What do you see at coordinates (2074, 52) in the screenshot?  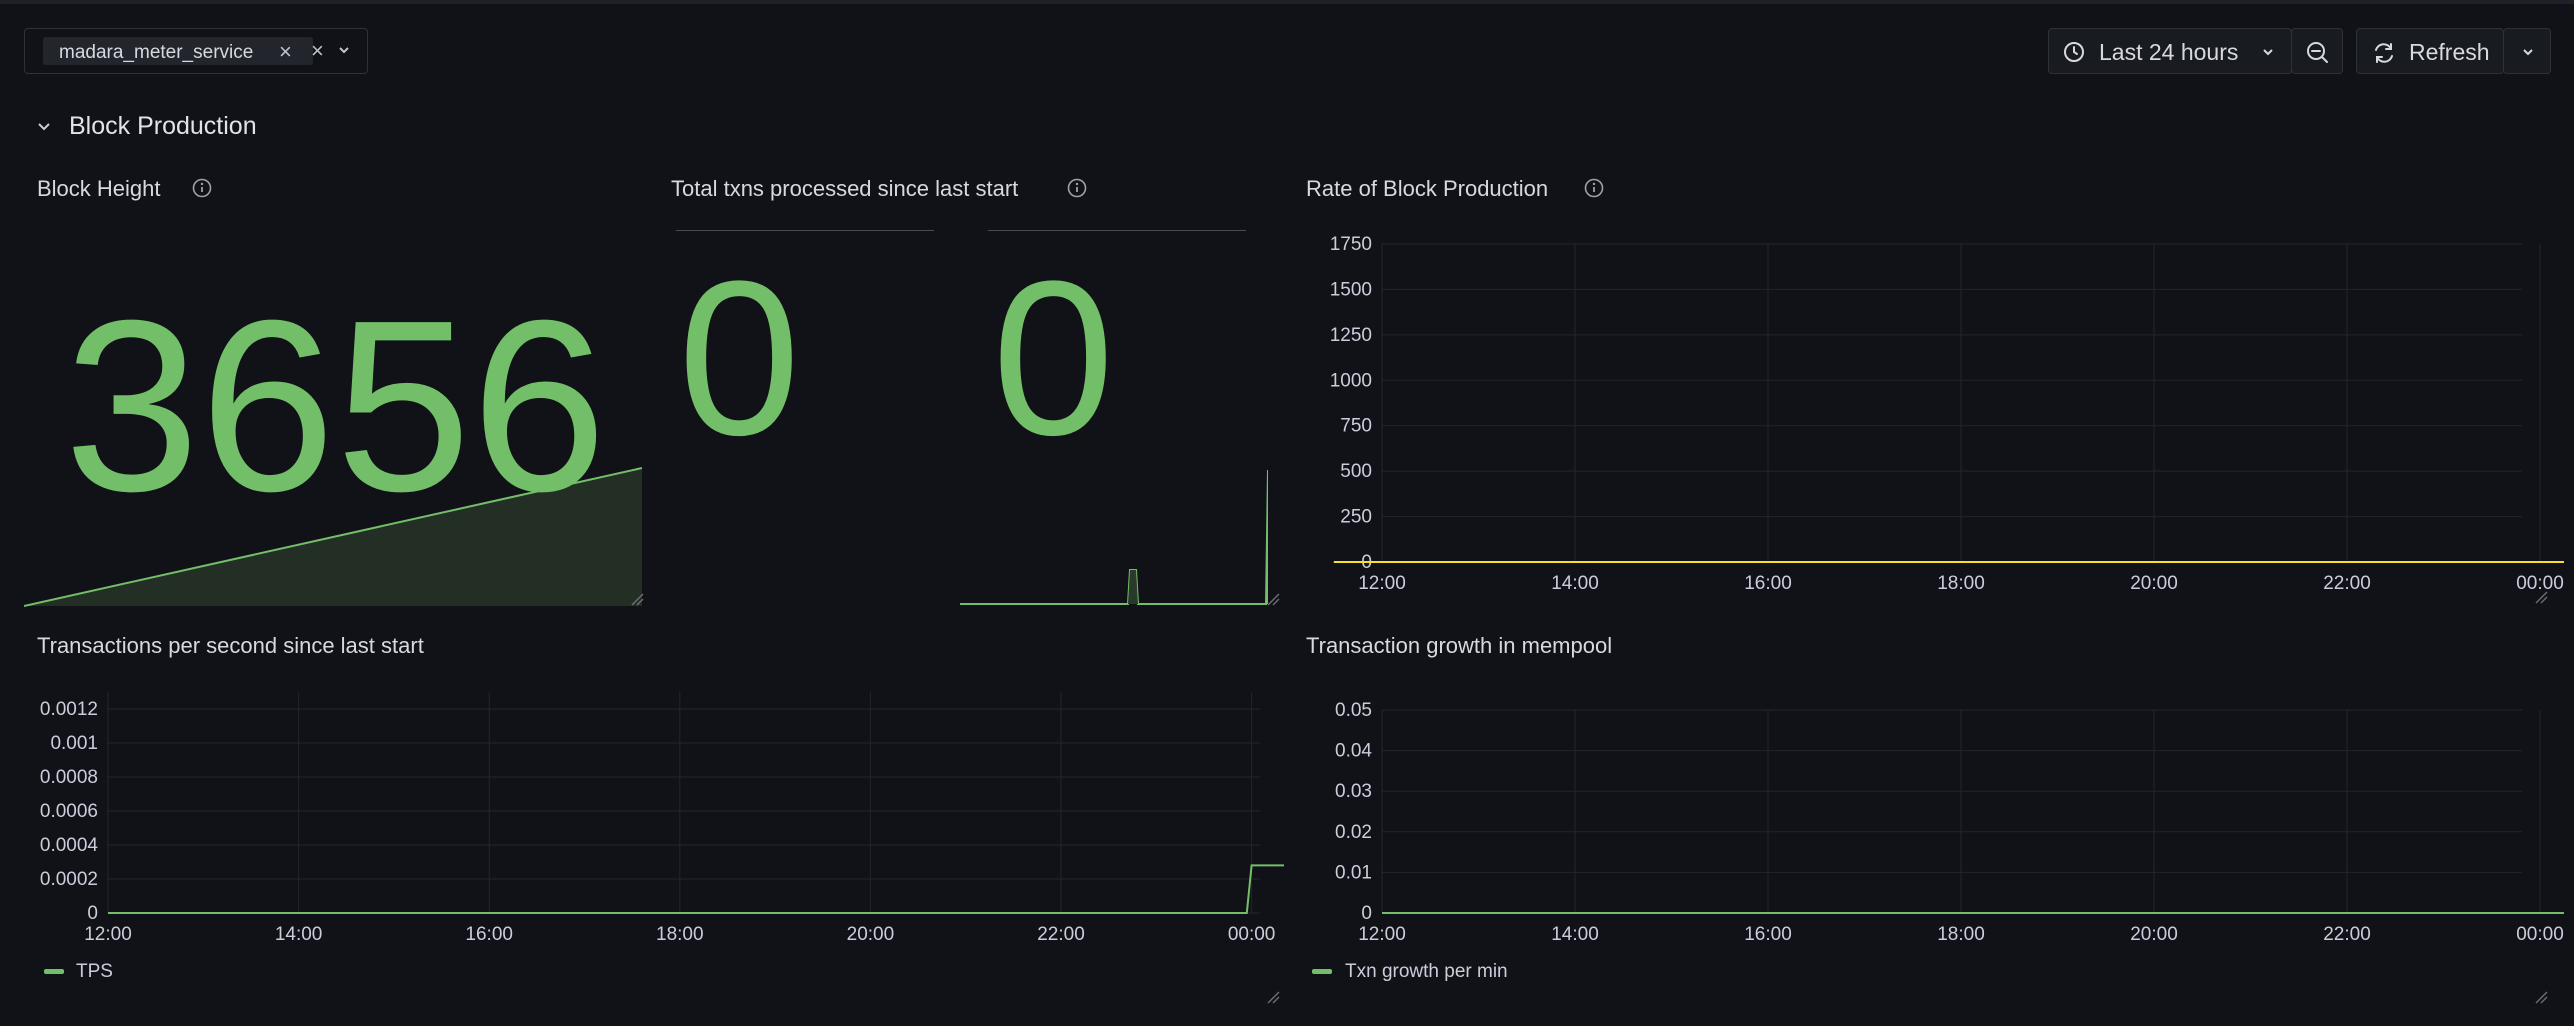 I see `clock-icon` at bounding box center [2074, 52].